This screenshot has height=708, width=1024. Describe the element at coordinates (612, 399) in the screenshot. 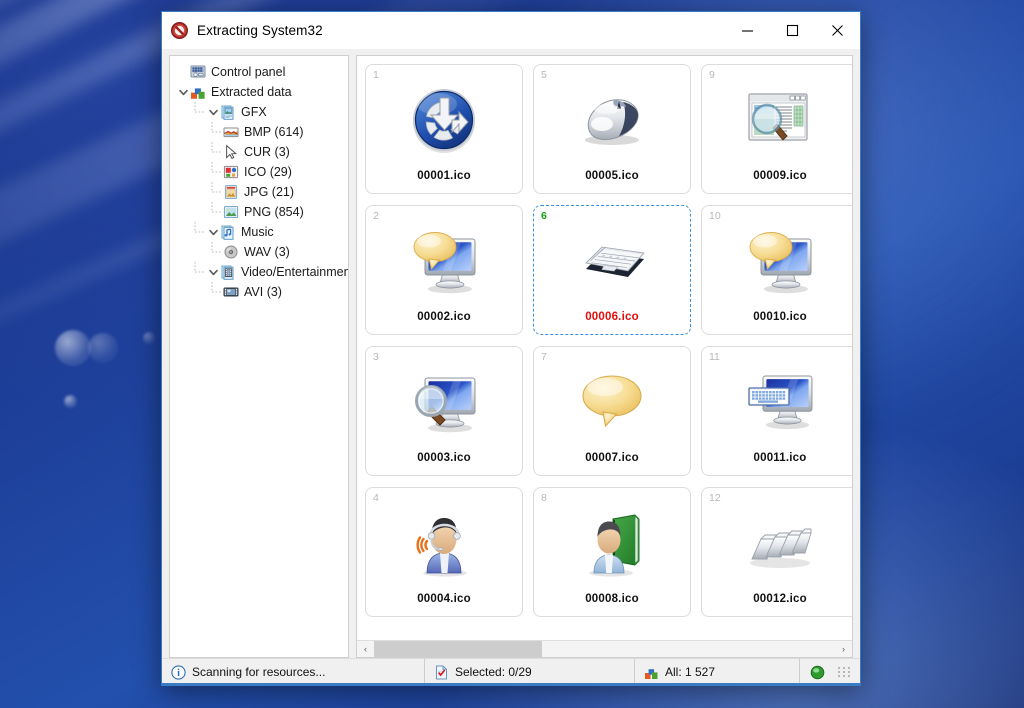

I see `speech-bubble-icon` at that location.